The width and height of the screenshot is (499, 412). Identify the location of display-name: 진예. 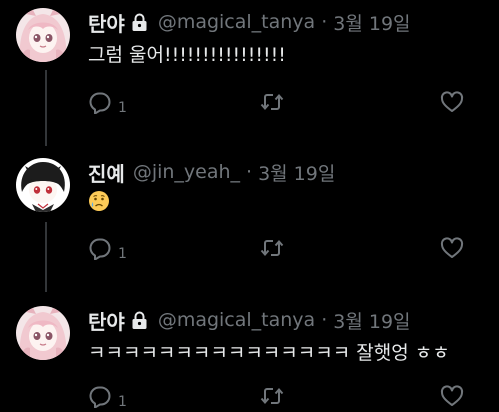
(106, 172).